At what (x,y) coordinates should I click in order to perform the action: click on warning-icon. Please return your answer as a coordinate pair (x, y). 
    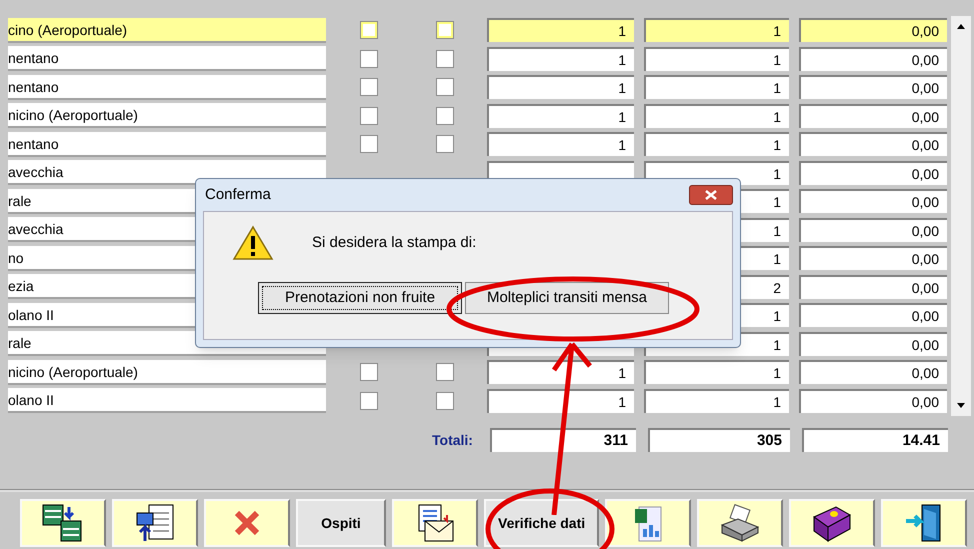
    Looking at the image, I should click on (253, 243).